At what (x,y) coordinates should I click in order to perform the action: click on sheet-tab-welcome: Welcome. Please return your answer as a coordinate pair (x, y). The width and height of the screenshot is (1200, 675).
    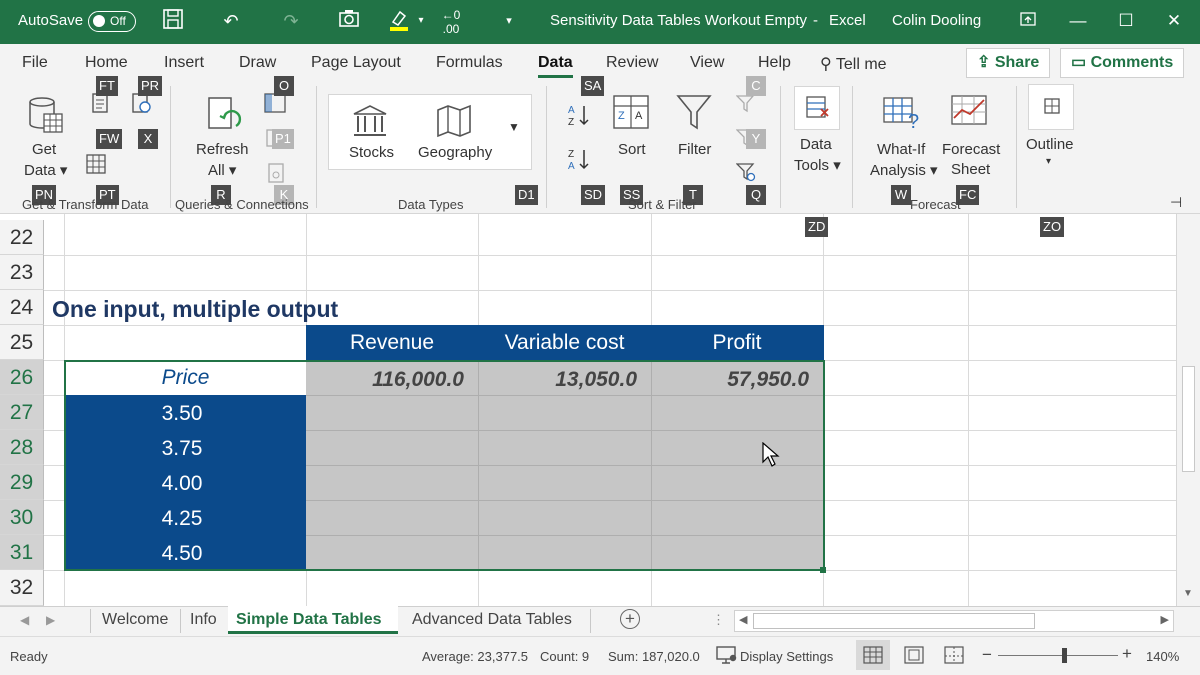
    Looking at the image, I should click on (135, 620).